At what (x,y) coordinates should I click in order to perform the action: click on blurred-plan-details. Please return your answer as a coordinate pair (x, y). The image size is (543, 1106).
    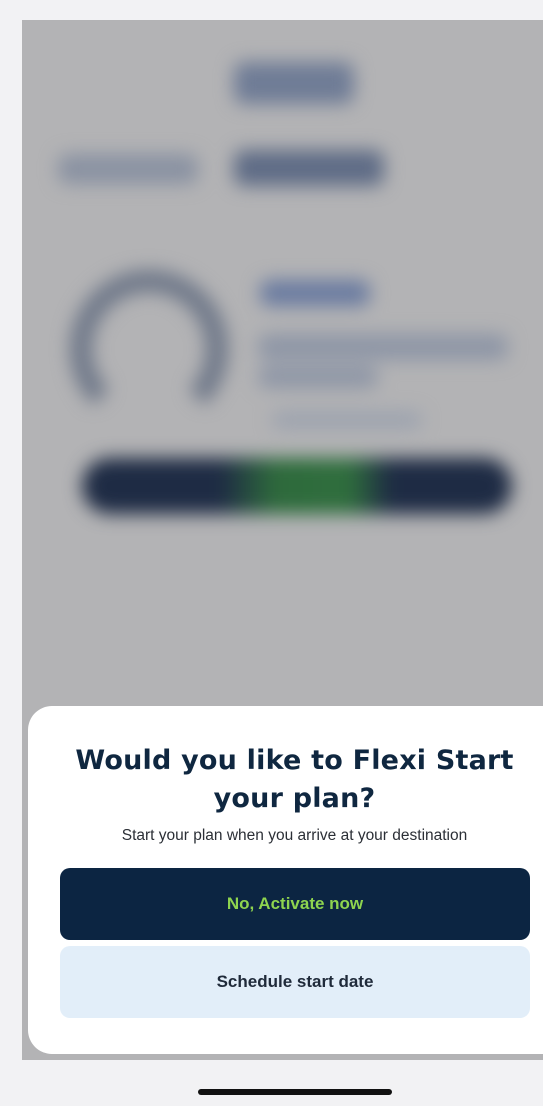
    Looking at the image, I should click on (383, 347).